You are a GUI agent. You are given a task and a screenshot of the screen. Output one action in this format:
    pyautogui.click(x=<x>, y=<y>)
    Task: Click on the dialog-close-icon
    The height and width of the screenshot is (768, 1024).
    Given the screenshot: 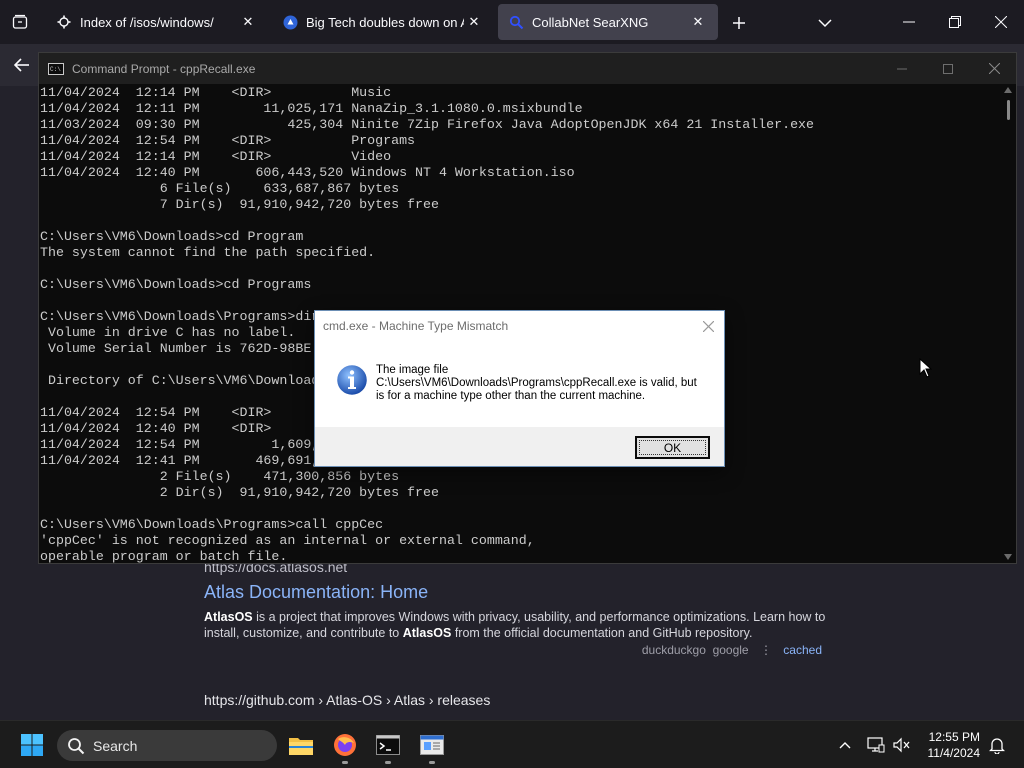 What is the action you would take?
    pyautogui.click(x=708, y=326)
    